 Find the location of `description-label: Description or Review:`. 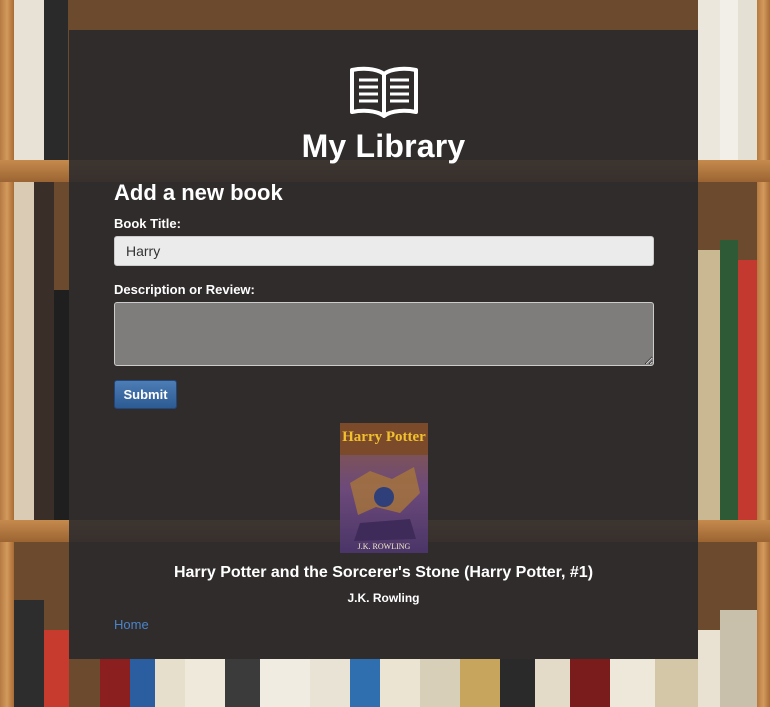

description-label: Description or Review: is located at coordinates (184, 289).